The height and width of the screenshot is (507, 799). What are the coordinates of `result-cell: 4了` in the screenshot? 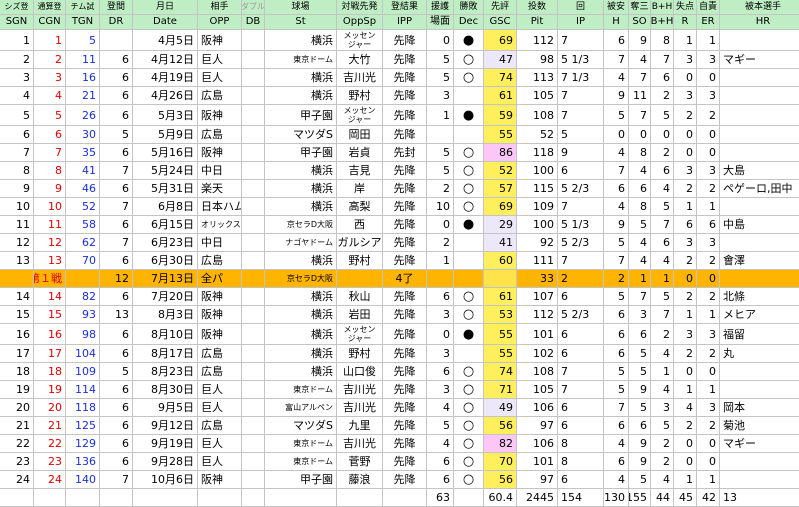 It's located at (405, 279).